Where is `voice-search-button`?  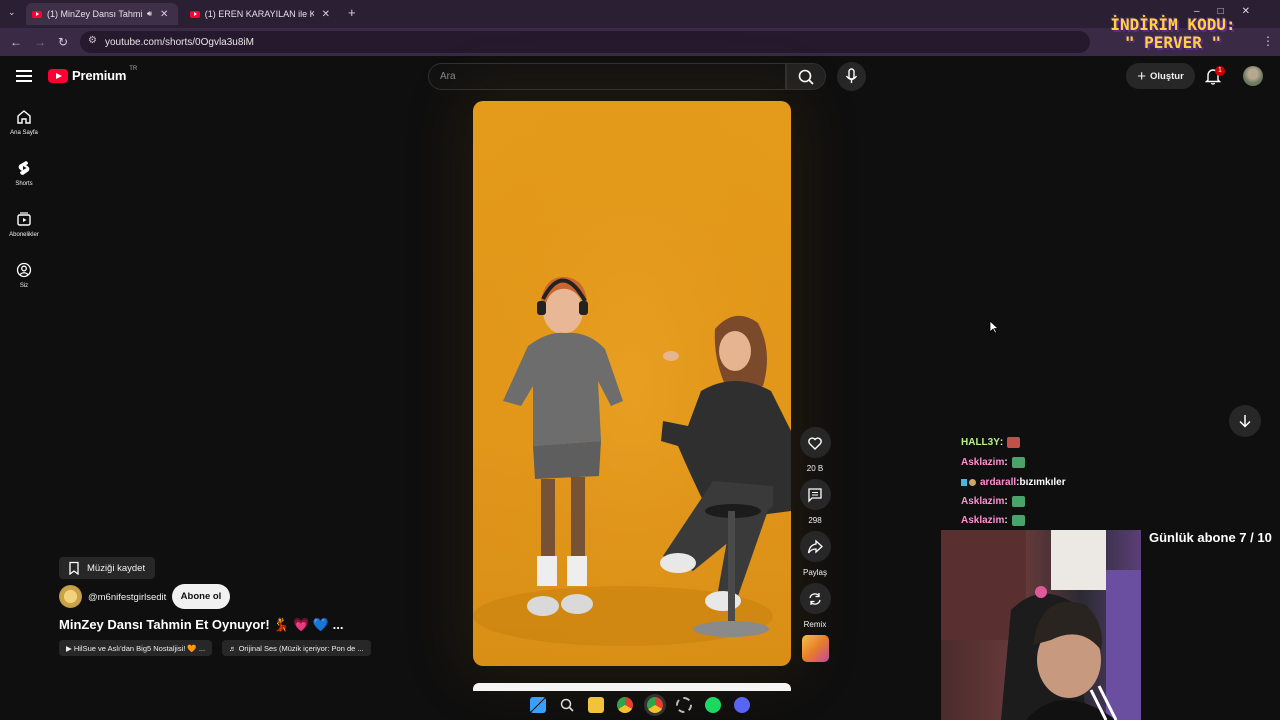
voice-search-button is located at coordinates (851, 76).